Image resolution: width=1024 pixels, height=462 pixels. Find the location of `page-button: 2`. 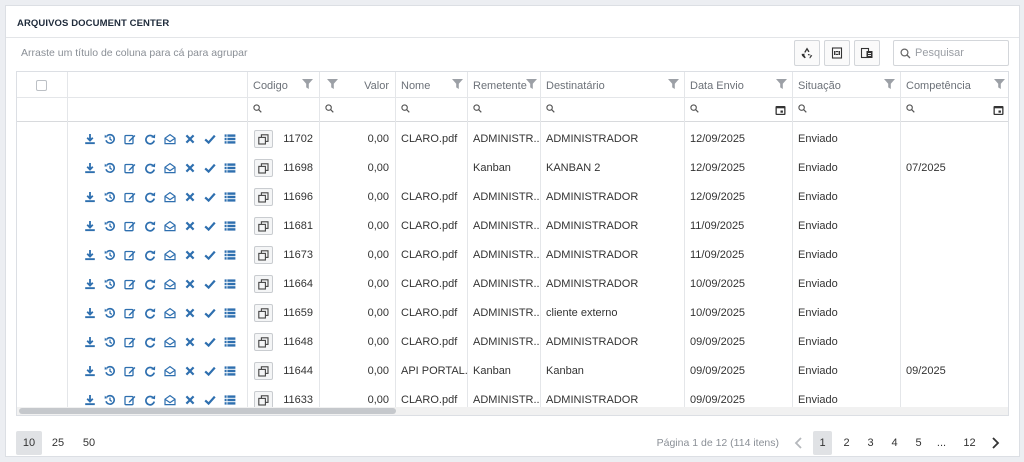

page-button: 2 is located at coordinates (846, 443).